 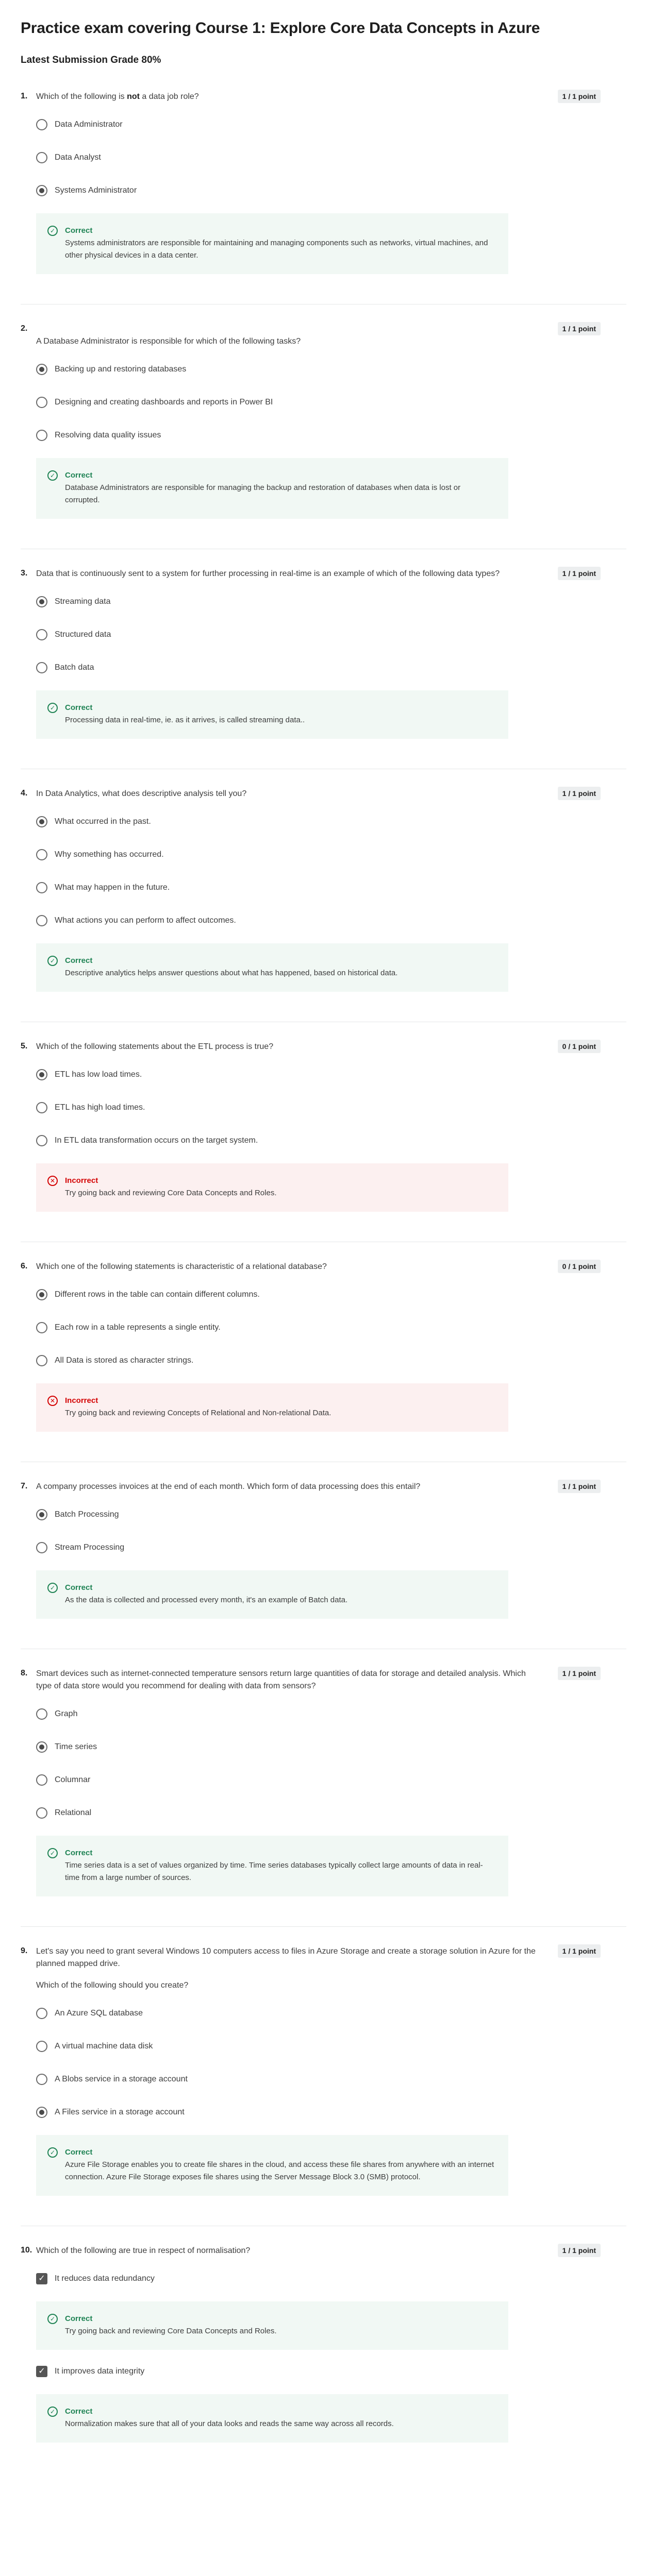 I want to click on option: Columnar, so click(x=331, y=1780).